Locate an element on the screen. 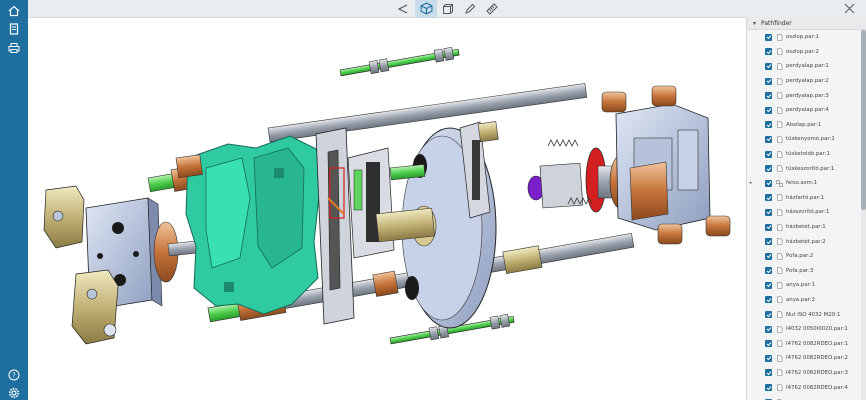 This screenshot has height=401, width=866. help-icon: ? is located at coordinates (14, 375).